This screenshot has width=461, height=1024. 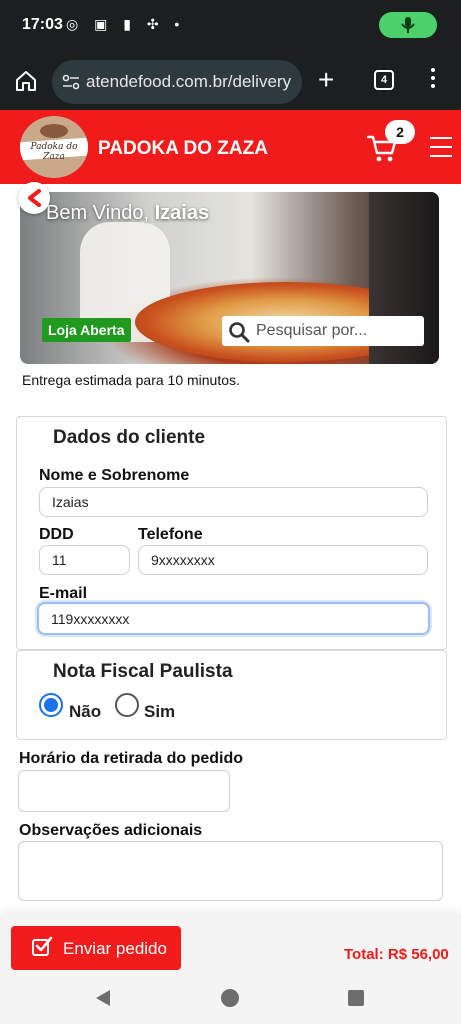 What do you see at coordinates (356, 998) in the screenshot?
I see `android-recents-icon` at bounding box center [356, 998].